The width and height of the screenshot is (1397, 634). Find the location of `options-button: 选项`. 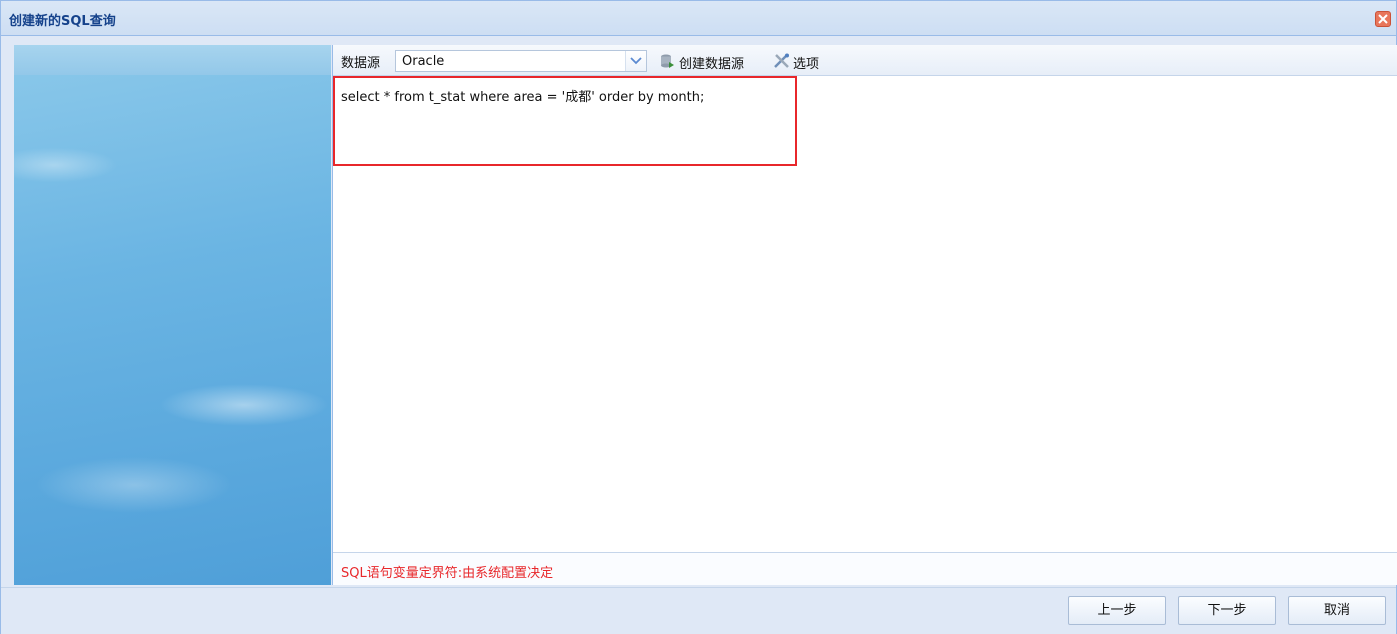

options-button: 选项 is located at coordinates (803, 61).